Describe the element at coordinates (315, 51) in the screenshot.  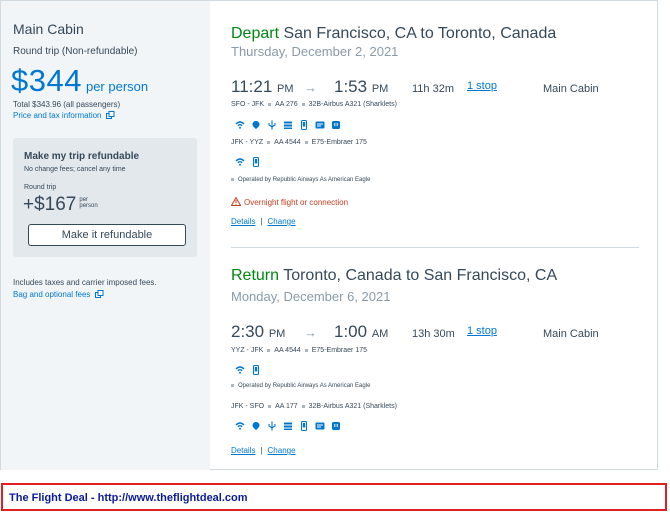
I see `depart-date: Thursday, December 2, 2021` at that location.